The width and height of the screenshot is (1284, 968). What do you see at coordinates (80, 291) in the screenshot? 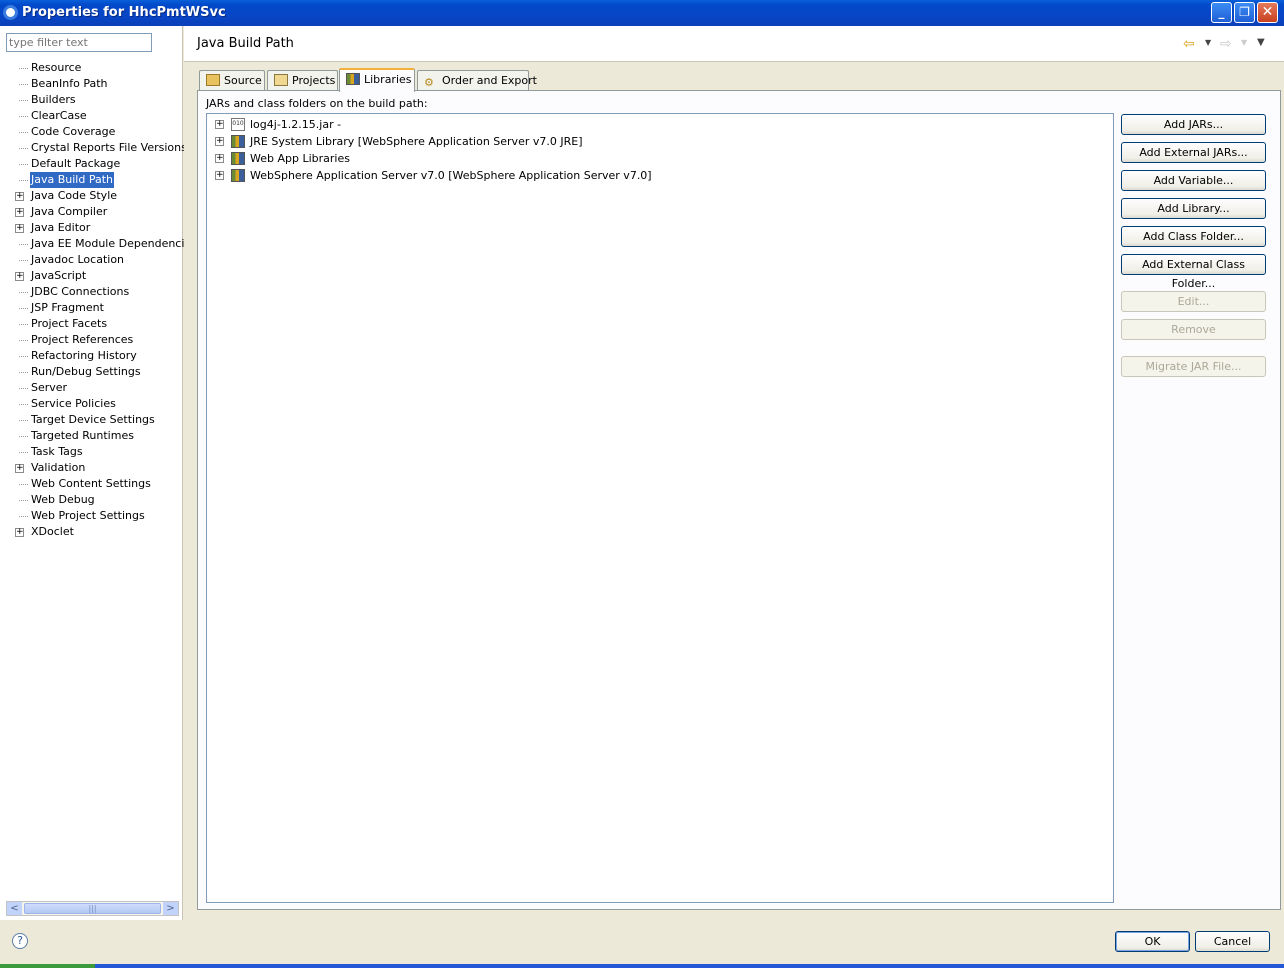
I see `nav-item-label: JDBC Connections` at bounding box center [80, 291].